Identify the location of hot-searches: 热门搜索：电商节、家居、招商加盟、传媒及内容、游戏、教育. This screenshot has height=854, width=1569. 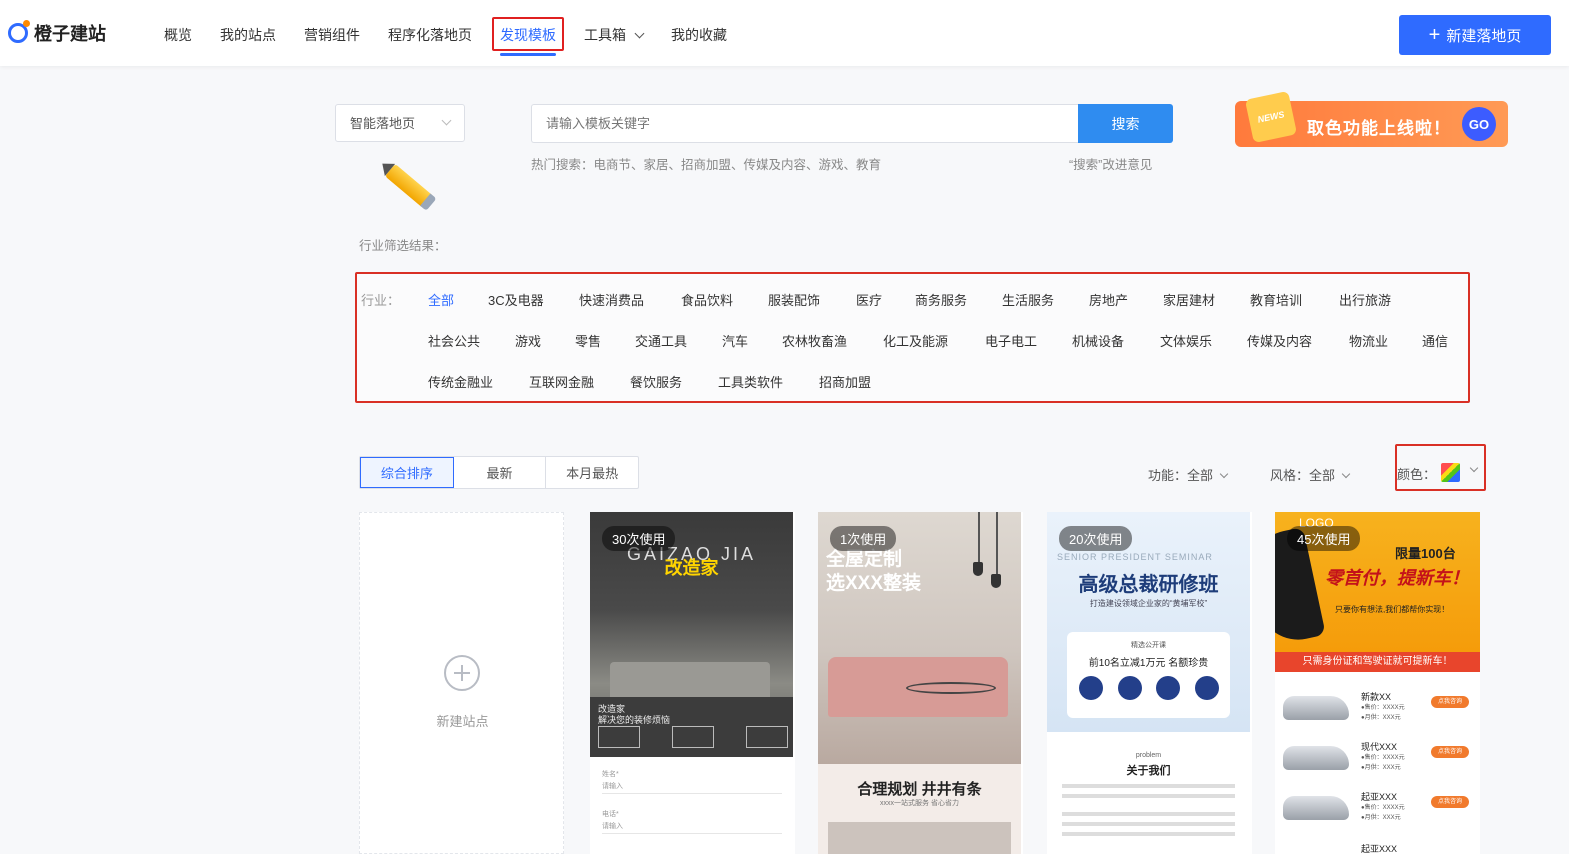
(706, 163).